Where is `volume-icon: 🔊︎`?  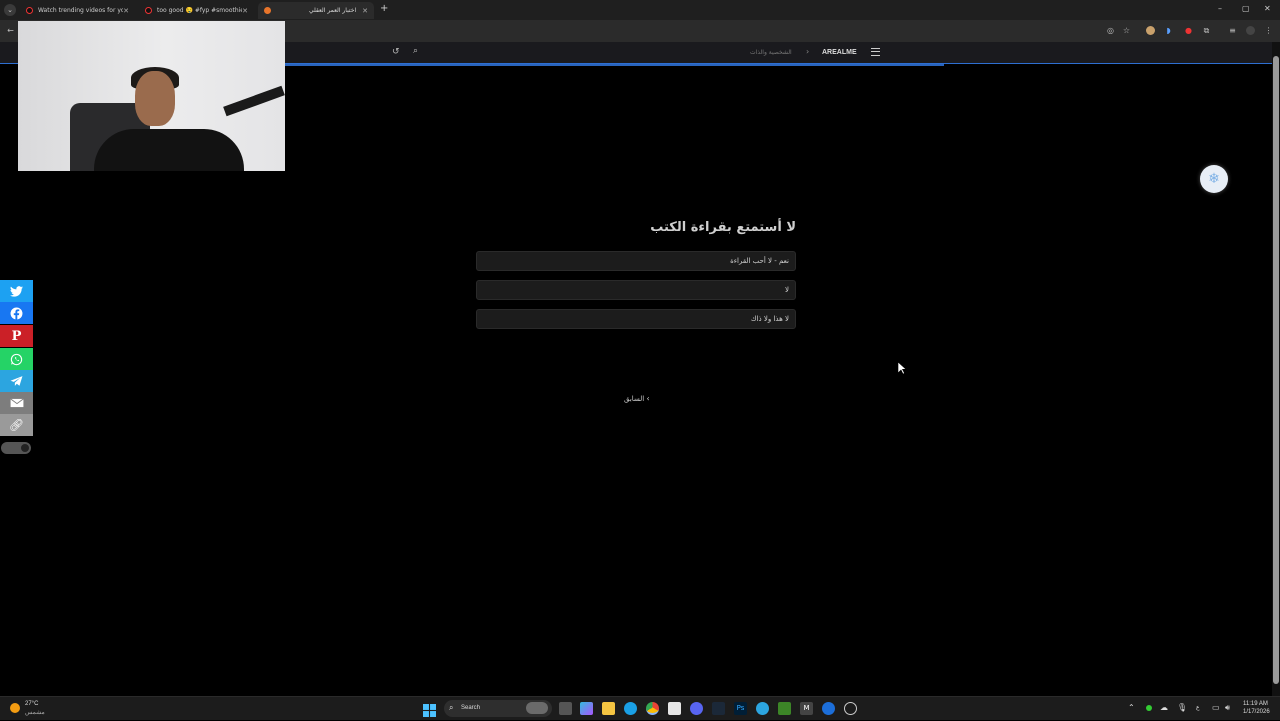
volume-icon: 🔊︎ is located at coordinates (1227, 708).